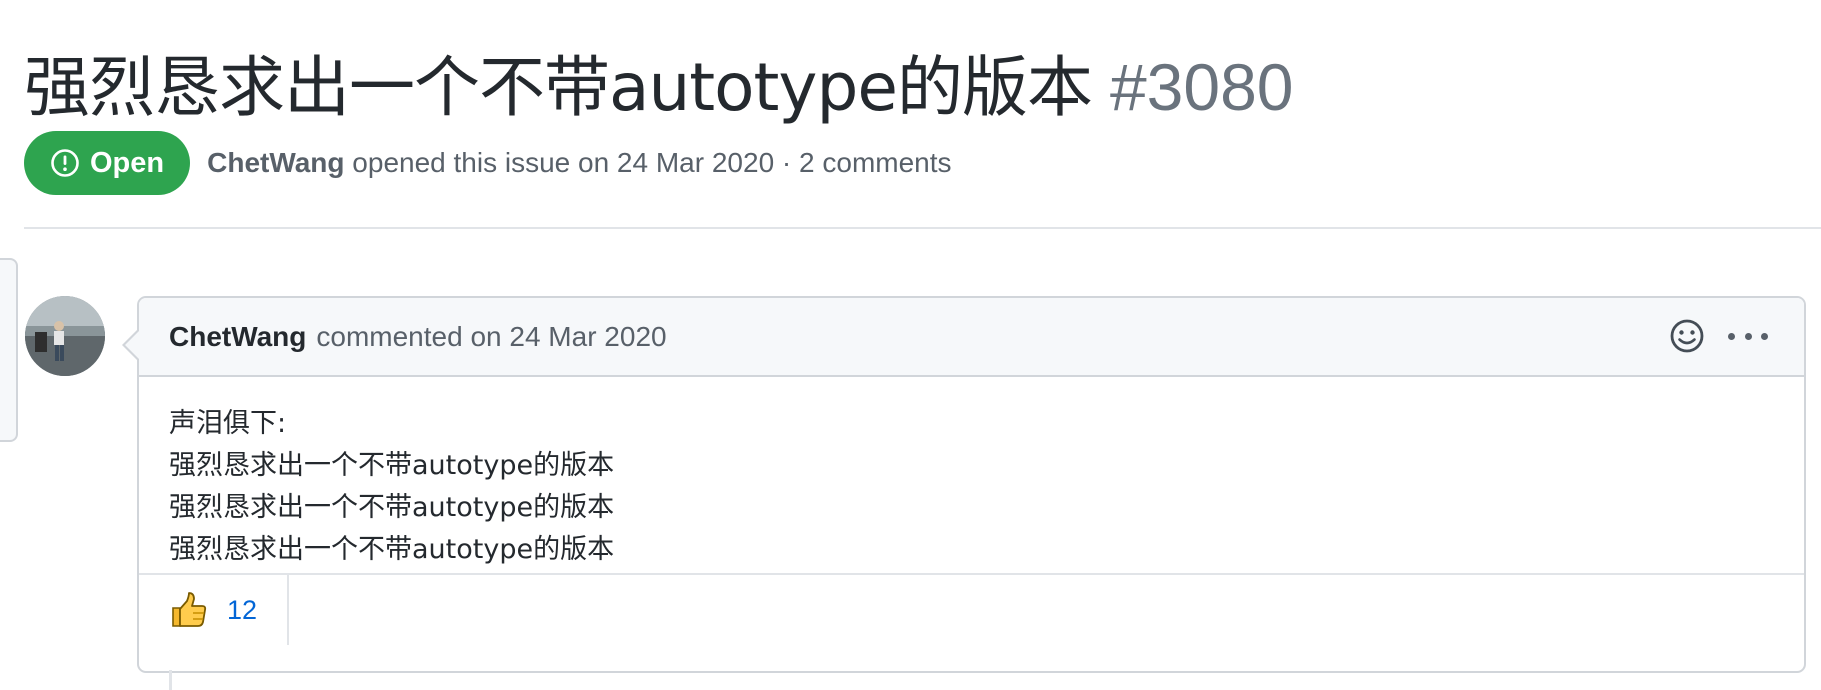 This screenshot has width=1821, height=690. I want to click on comment-body-line: 声泪俱下:, so click(228, 423).